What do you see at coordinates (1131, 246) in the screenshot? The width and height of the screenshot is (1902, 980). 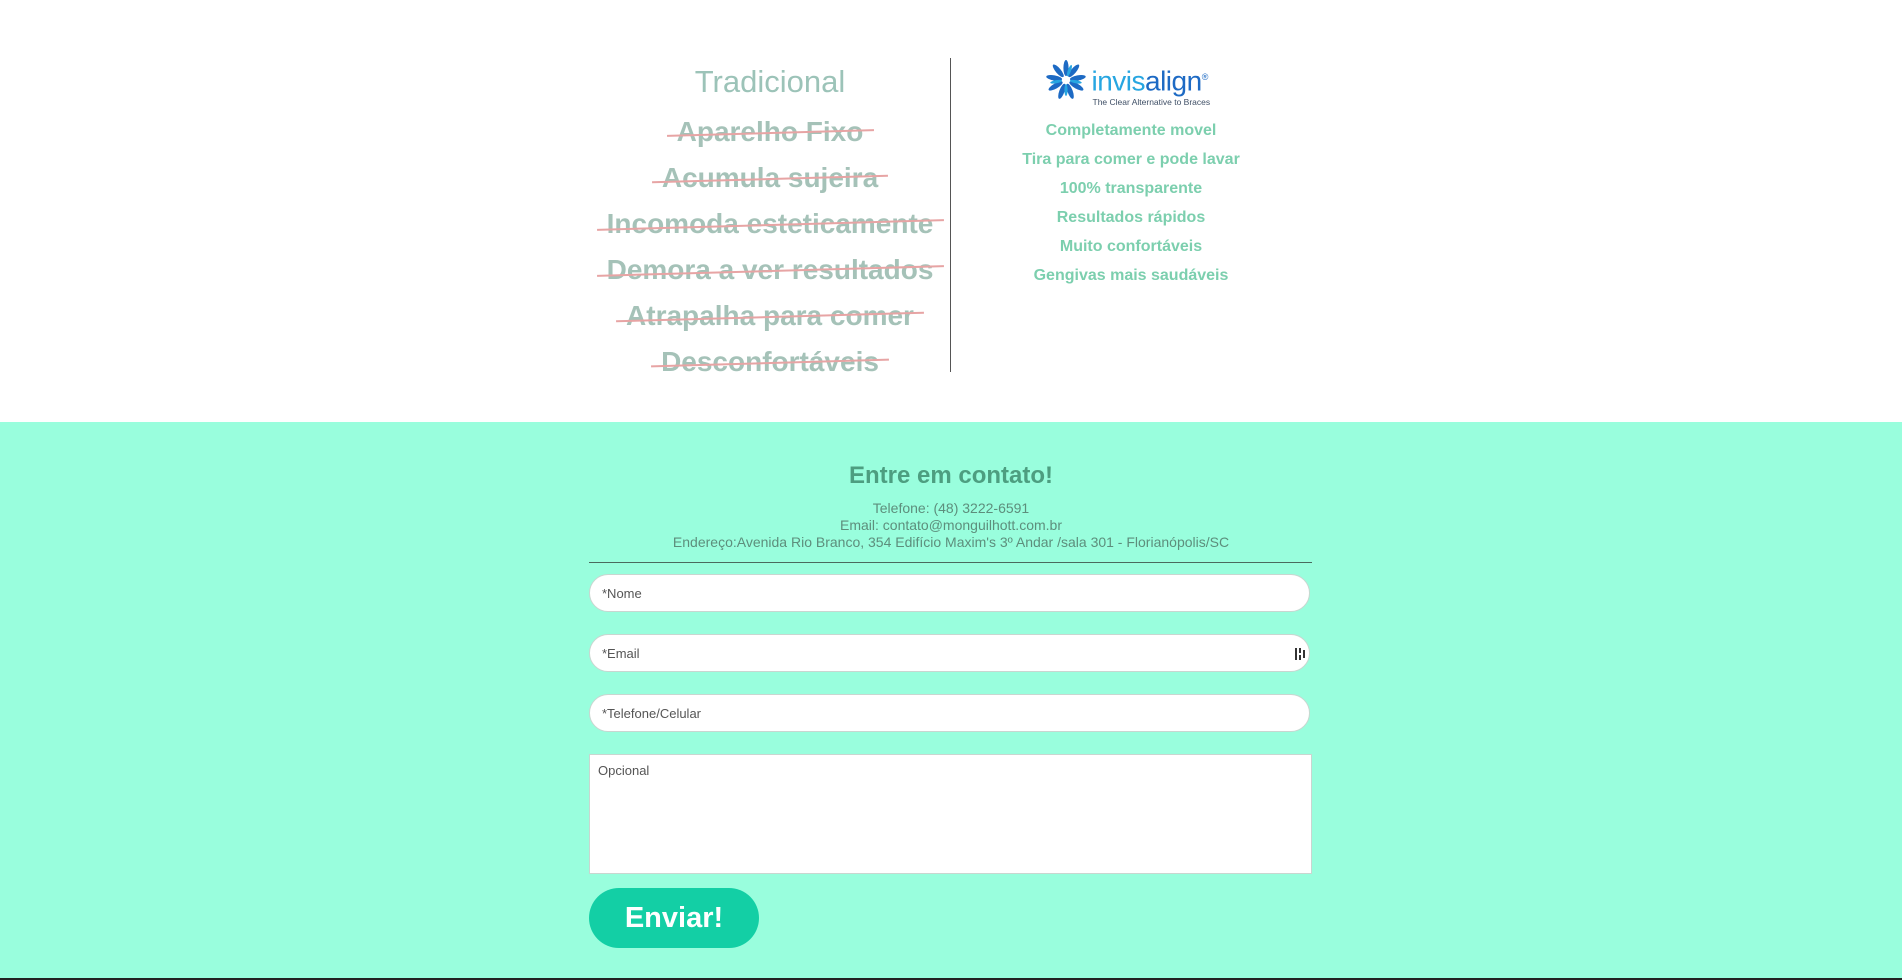 I see `invisalign-item: Muito confortáveis` at bounding box center [1131, 246].